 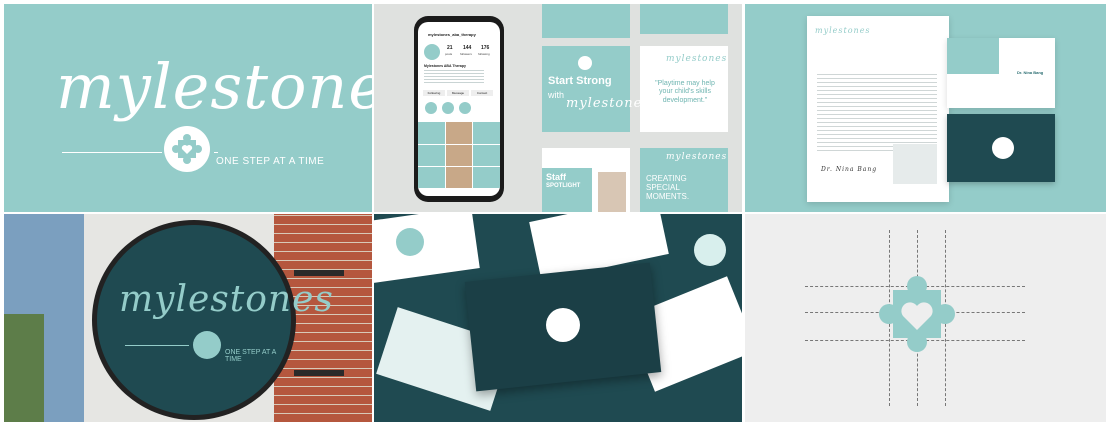 I want to click on round-sign: mylestones ONE STEP AT A TIME, so click(x=212, y=320).